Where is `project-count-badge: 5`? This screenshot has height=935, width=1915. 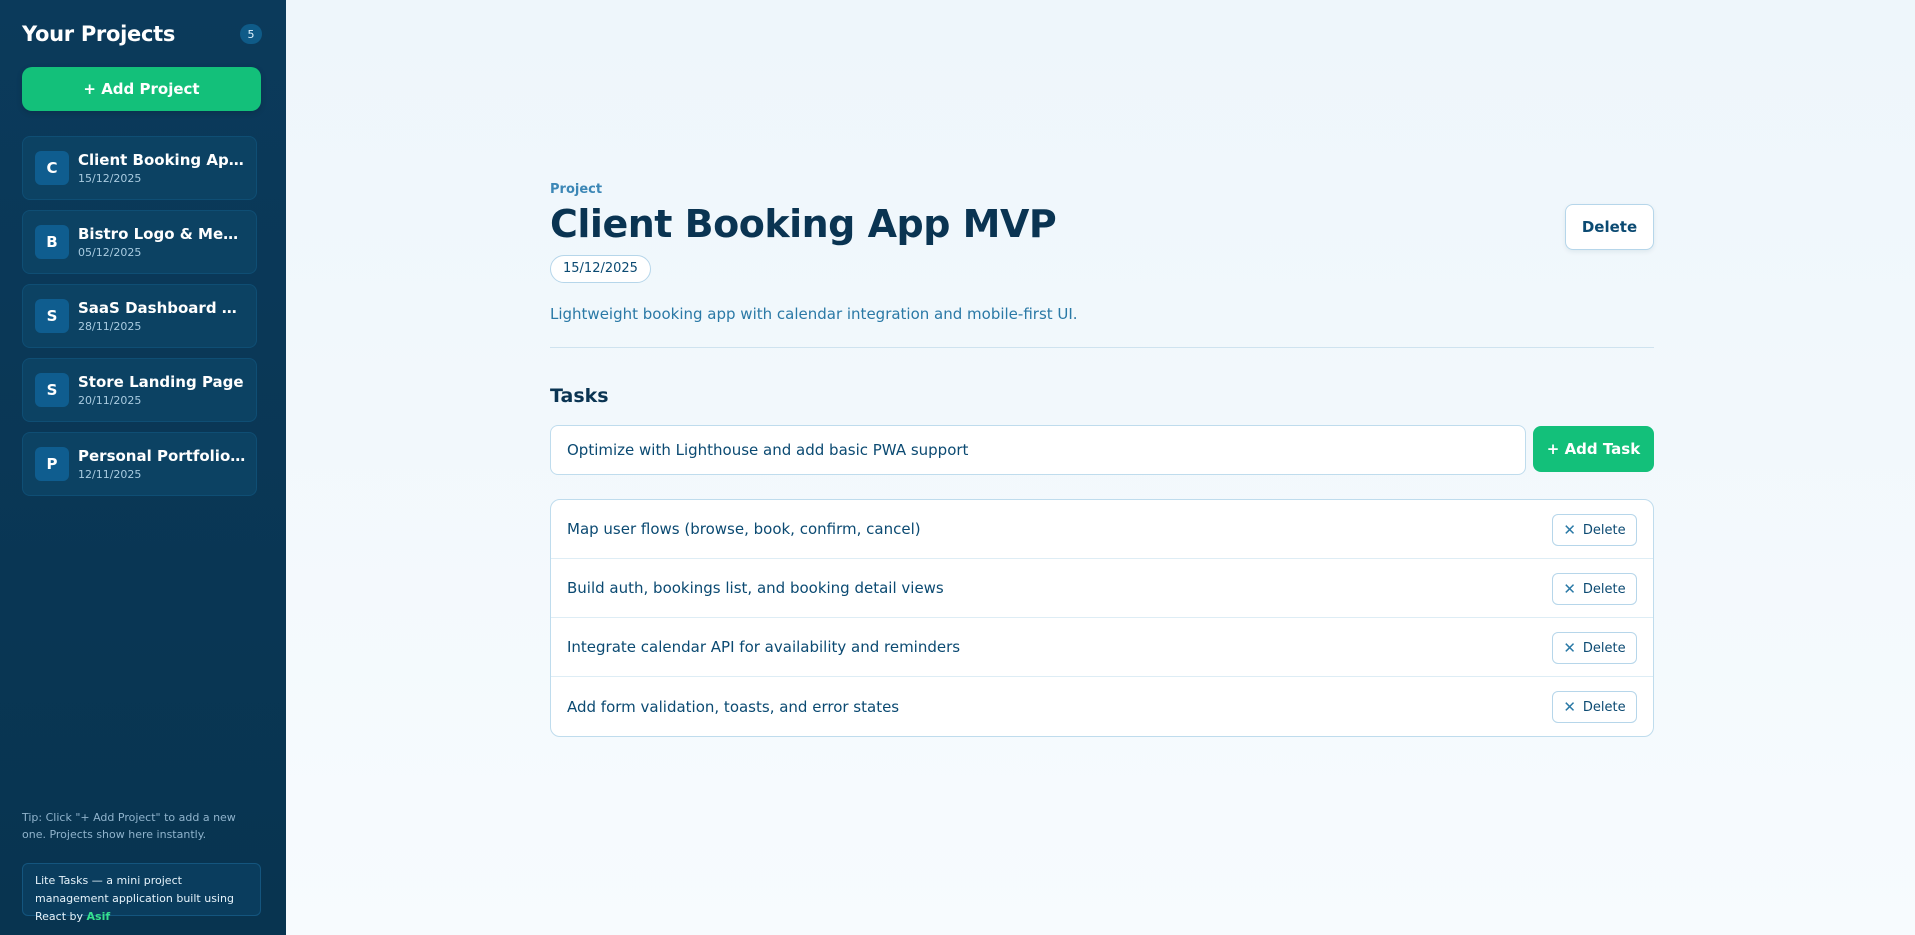 project-count-badge: 5 is located at coordinates (251, 34).